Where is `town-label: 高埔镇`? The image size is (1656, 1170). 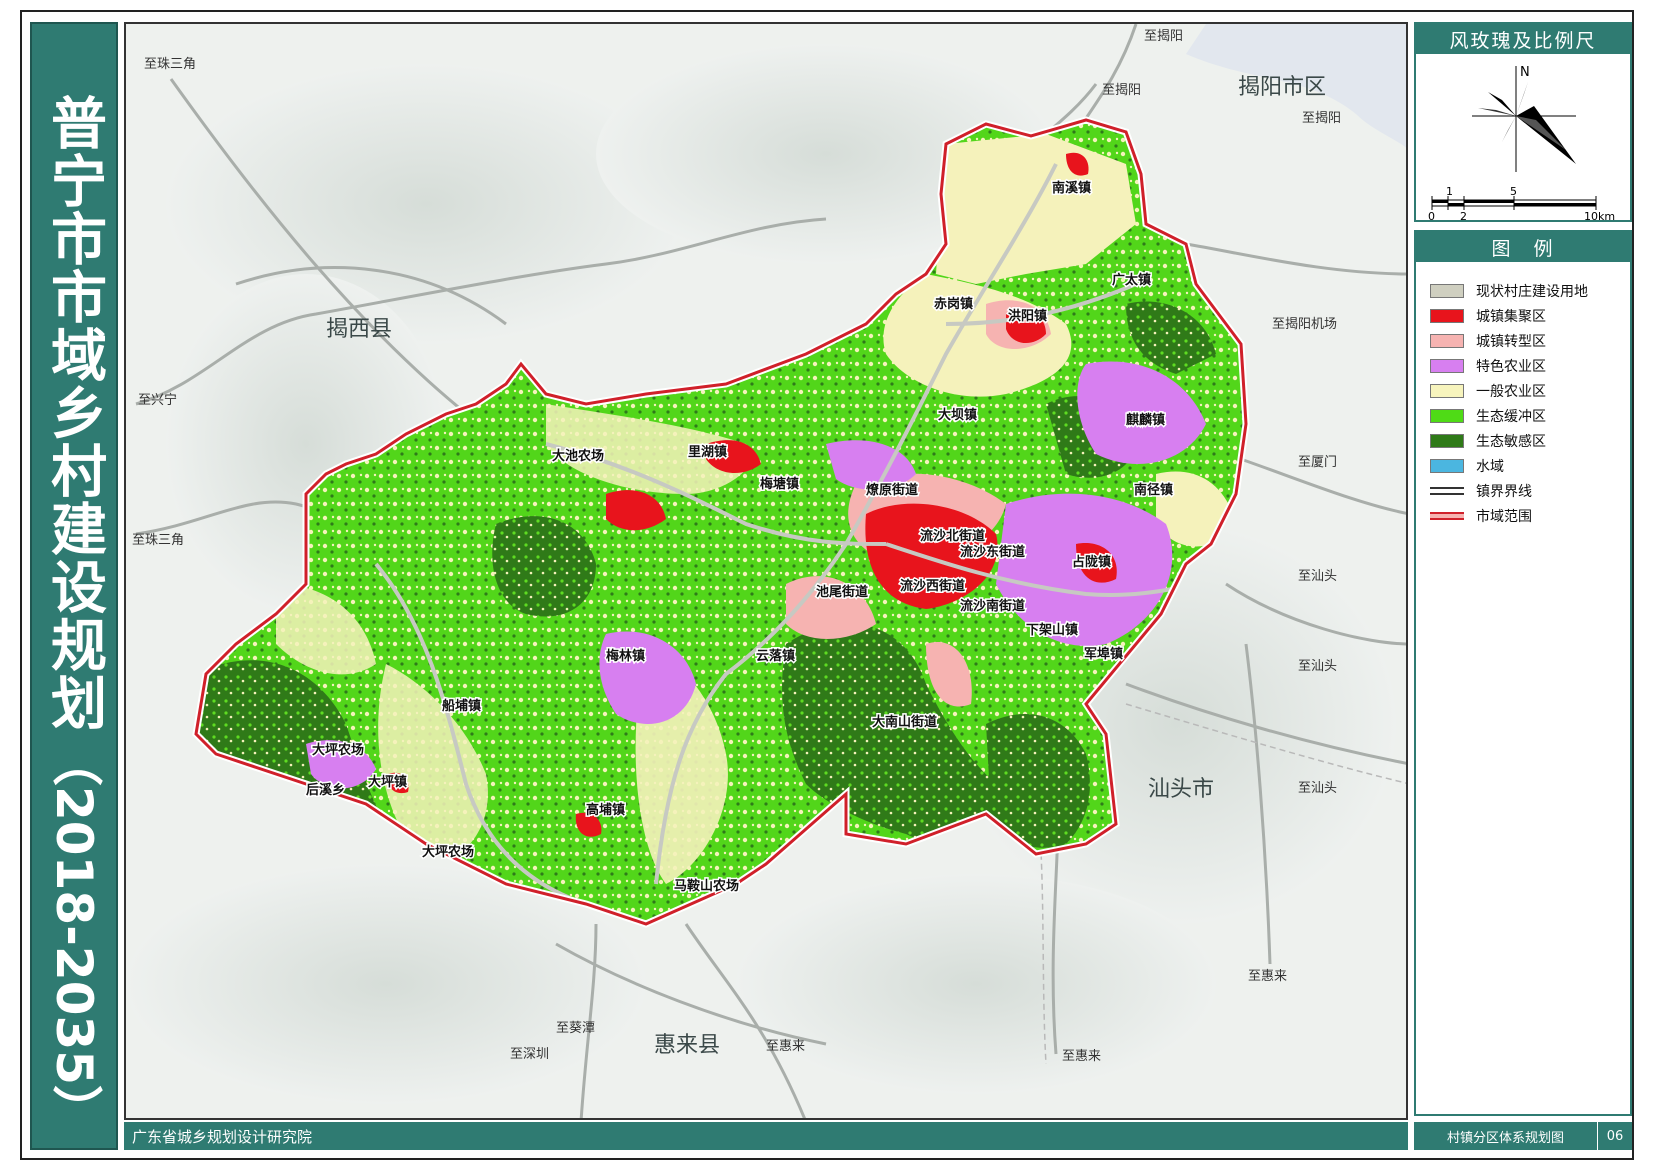 town-label: 高埔镇 is located at coordinates (605, 810).